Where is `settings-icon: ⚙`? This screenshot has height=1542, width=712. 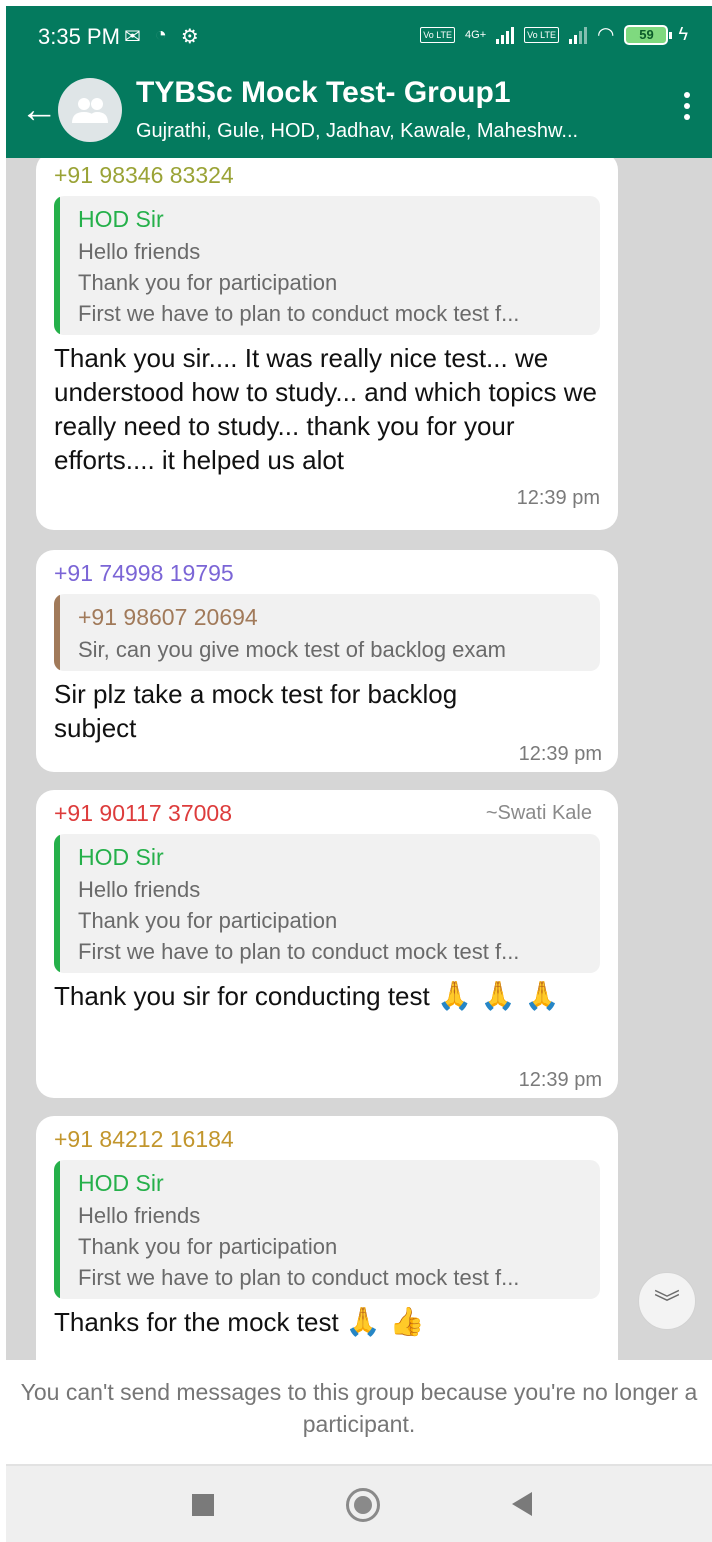 settings-icon: ⚙ is located at coordinates (189, 37).